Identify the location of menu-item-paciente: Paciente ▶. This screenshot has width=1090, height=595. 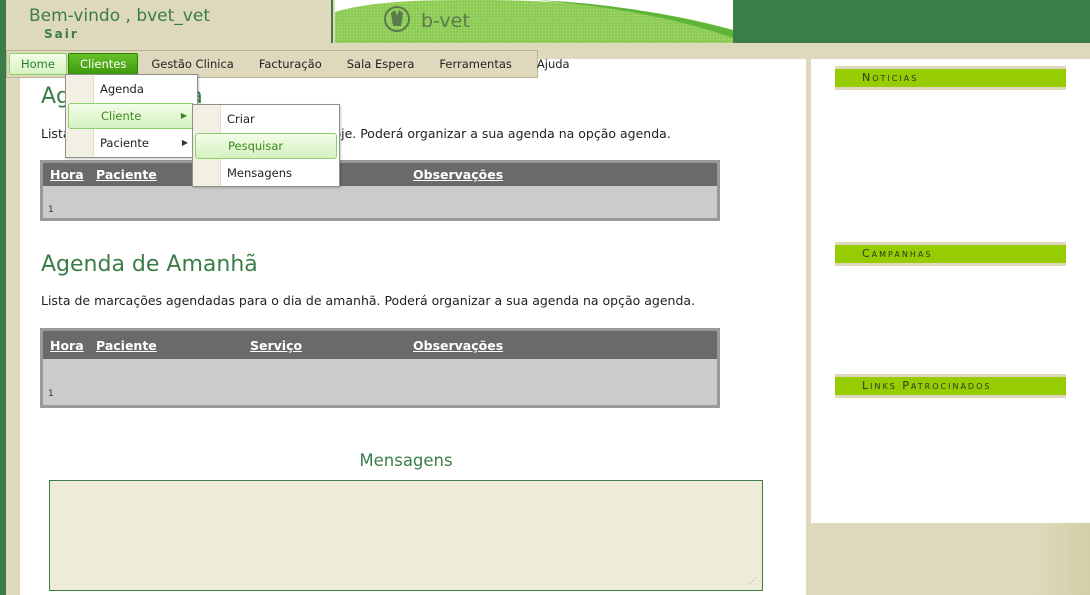
(131, 143).